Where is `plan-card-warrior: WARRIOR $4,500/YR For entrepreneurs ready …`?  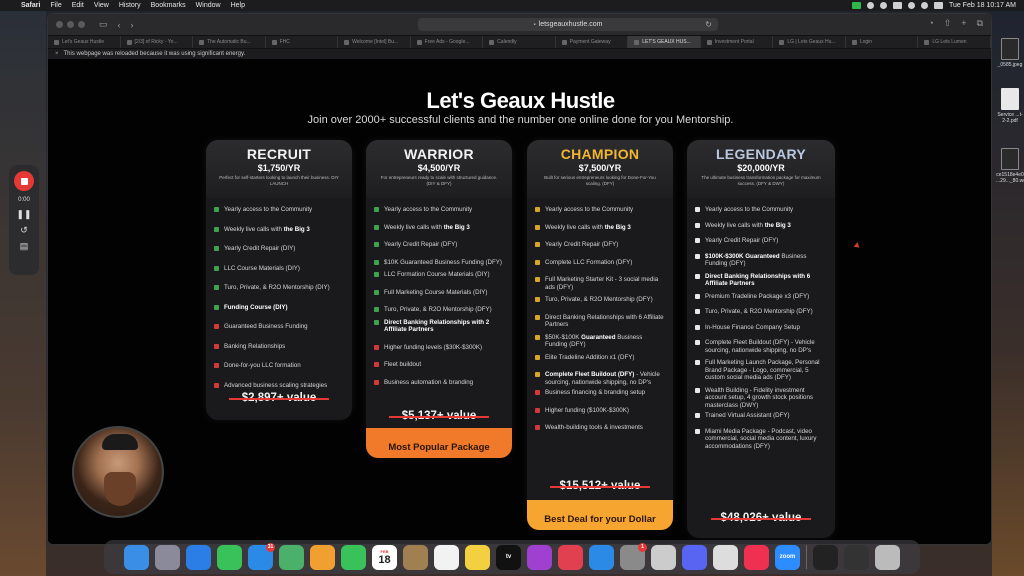 plan-card-warrior: WARRIOR $4,500/YR For entrepreneurs ready … is located at coordinates (439, 299).